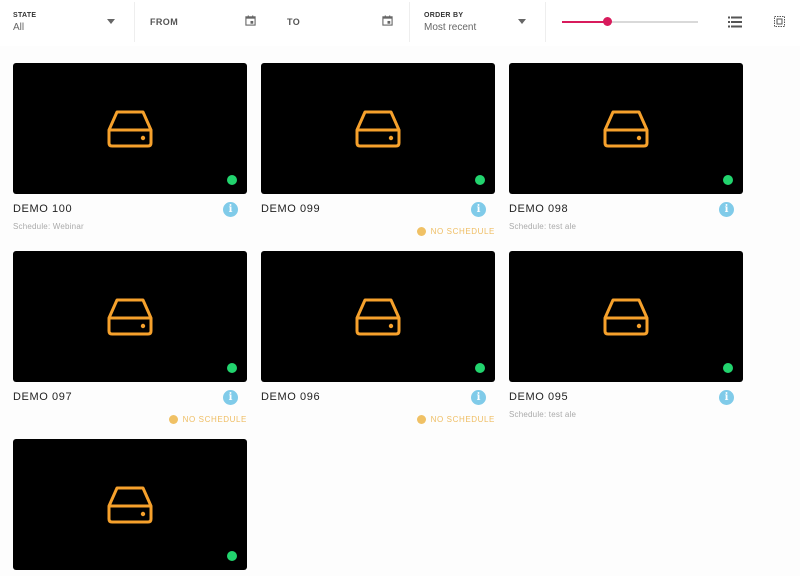  Describe the element at coordinates (450, 27) in the screenshot. I see `order-by-value: Most recent` at that location.